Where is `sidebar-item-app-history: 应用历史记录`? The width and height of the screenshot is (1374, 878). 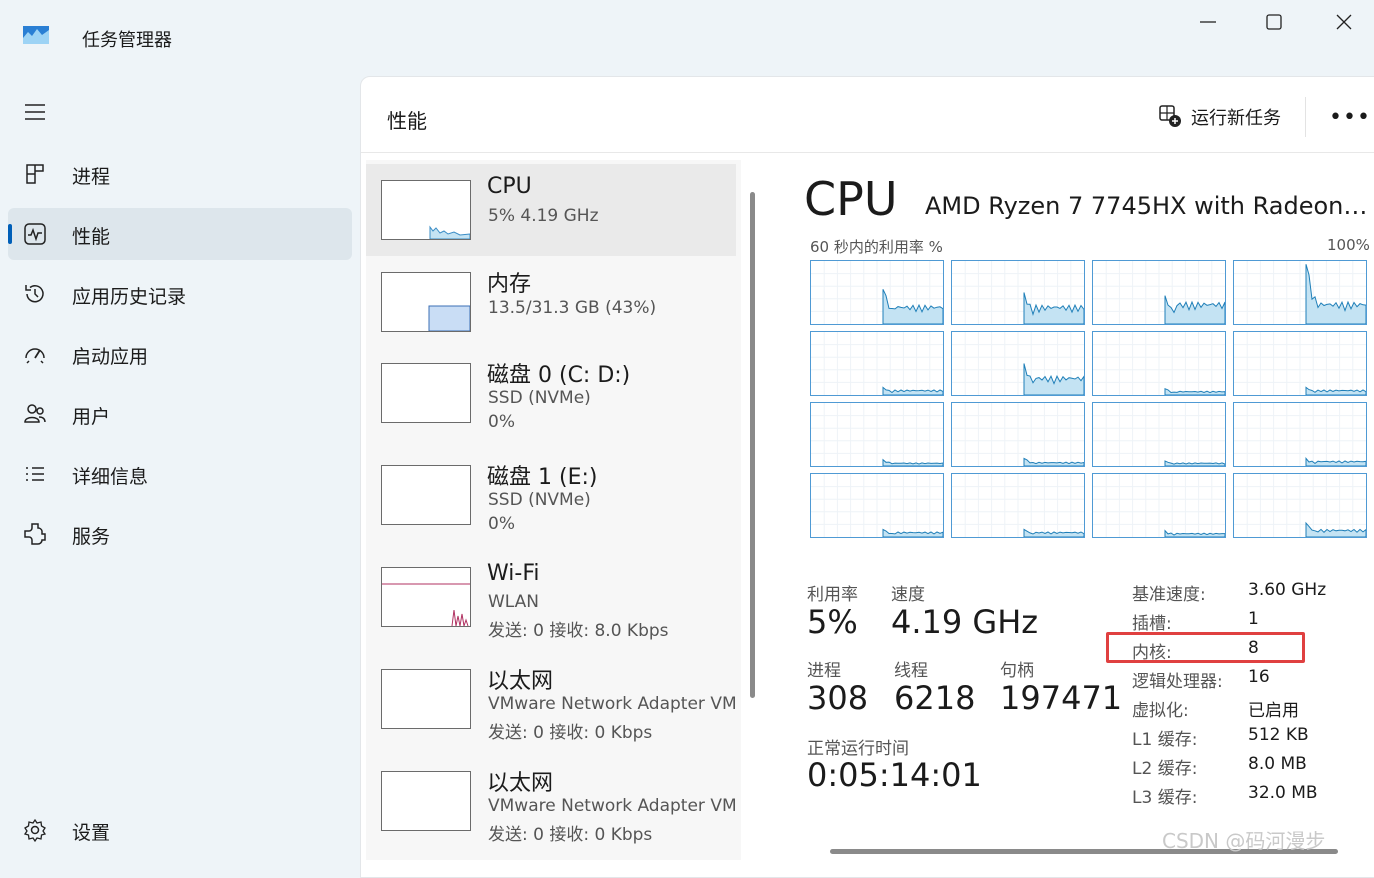 sidebar-item-app-history: 应用历史记录 is located at coordinates (180, 294).